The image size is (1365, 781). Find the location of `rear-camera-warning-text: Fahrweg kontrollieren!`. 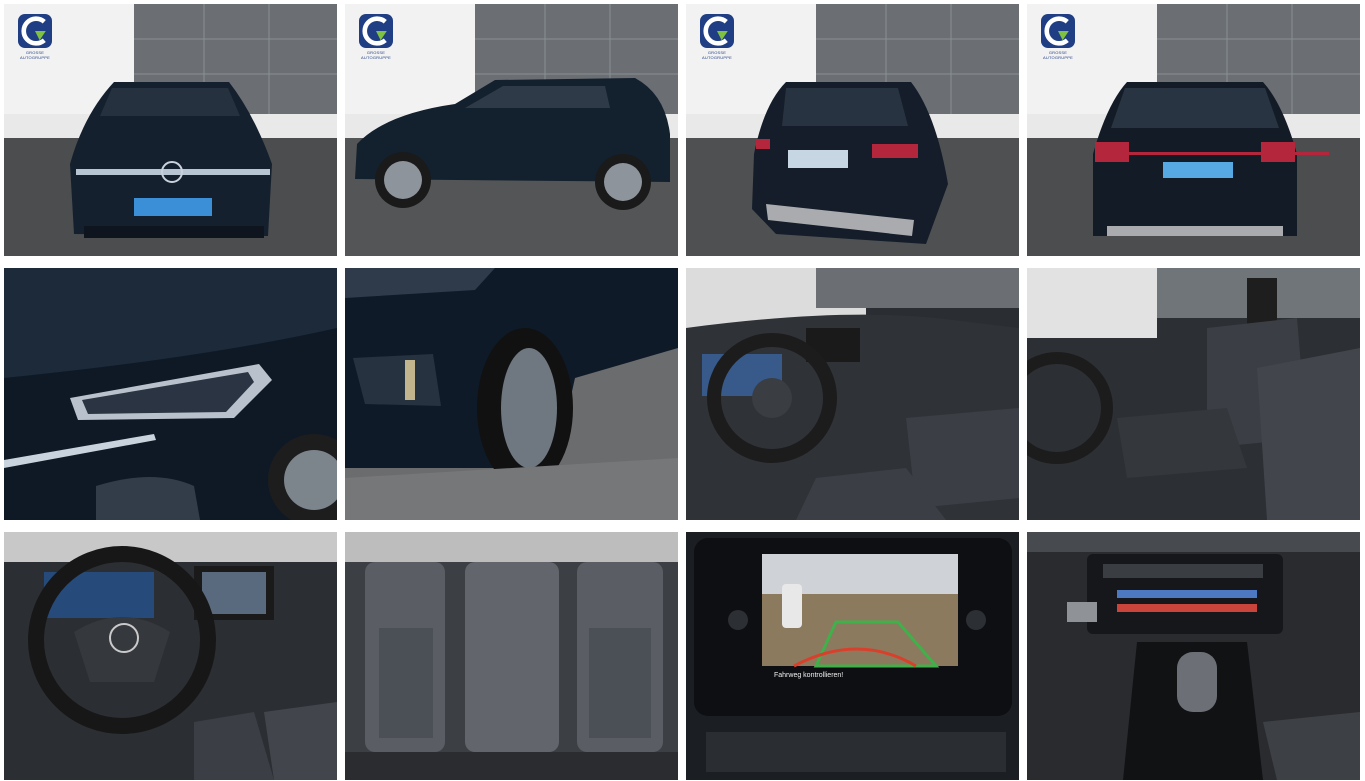

rear-camera-warning-text: Fahrweg kontrollieren! is located at coordinates (809, 675).